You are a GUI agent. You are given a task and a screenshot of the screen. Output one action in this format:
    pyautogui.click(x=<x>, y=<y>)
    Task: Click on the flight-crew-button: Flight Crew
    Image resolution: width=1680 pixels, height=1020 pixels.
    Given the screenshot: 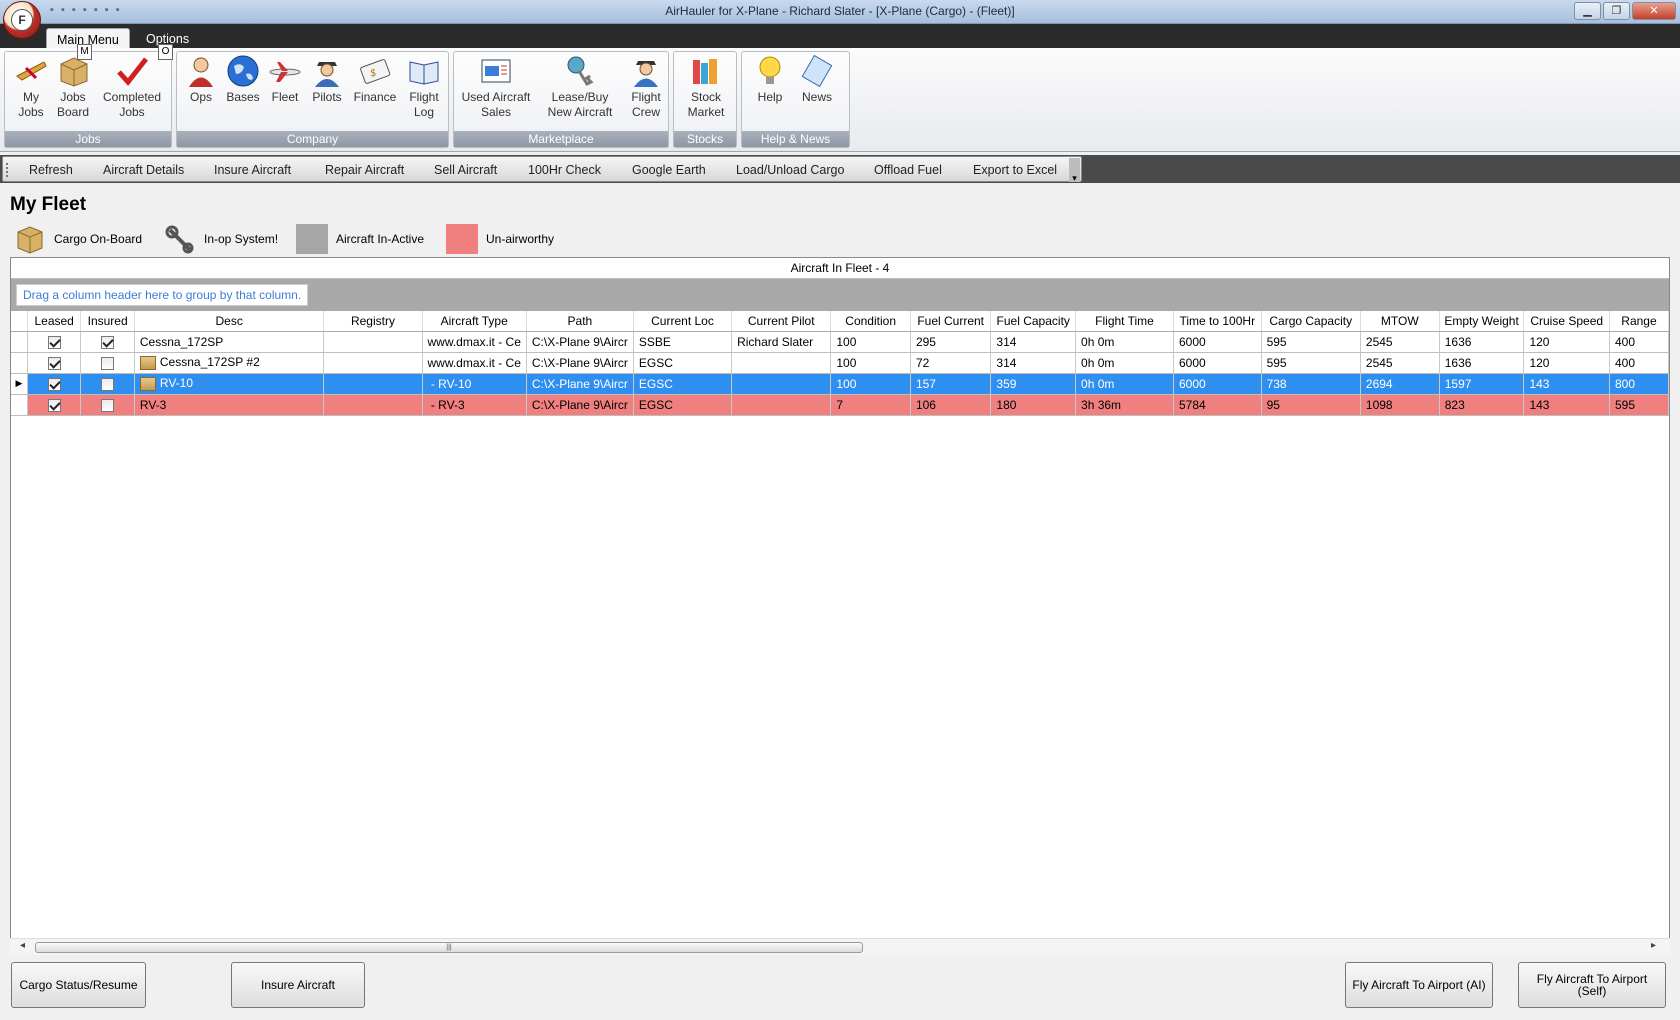 What is the action you would take?
    pyautogui.click(x=646, y=87)
    